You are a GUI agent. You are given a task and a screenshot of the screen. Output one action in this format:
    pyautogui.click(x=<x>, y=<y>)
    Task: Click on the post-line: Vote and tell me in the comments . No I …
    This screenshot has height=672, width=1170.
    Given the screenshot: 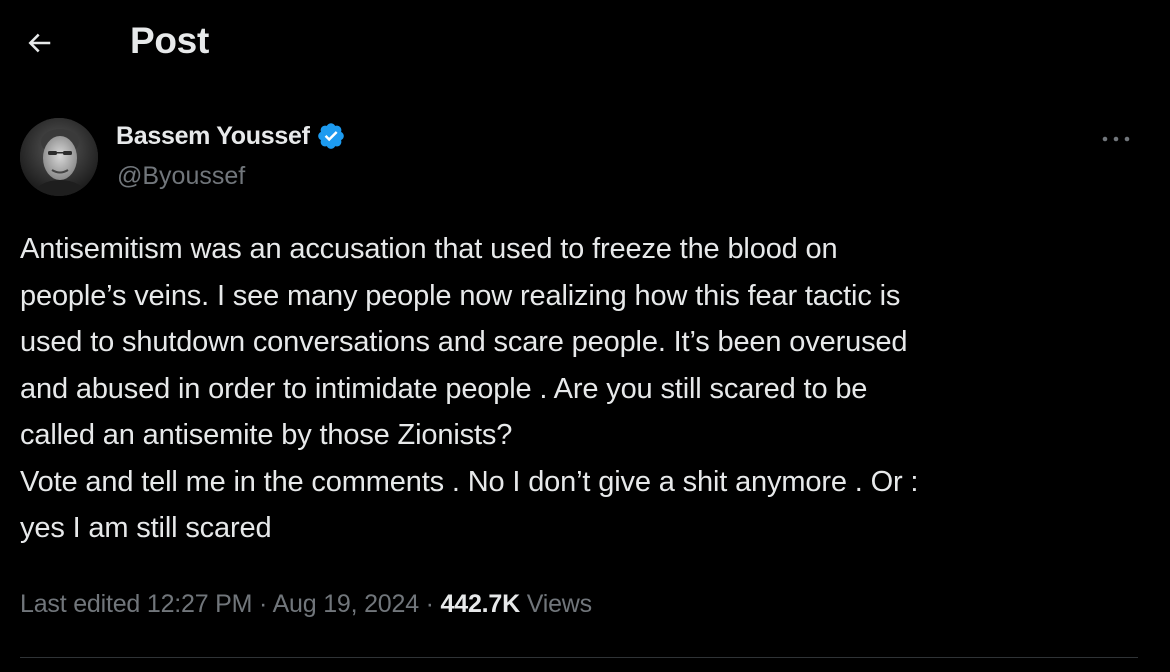 What is the action you would take?
    pyautogui.click(x=469, y=481)
    